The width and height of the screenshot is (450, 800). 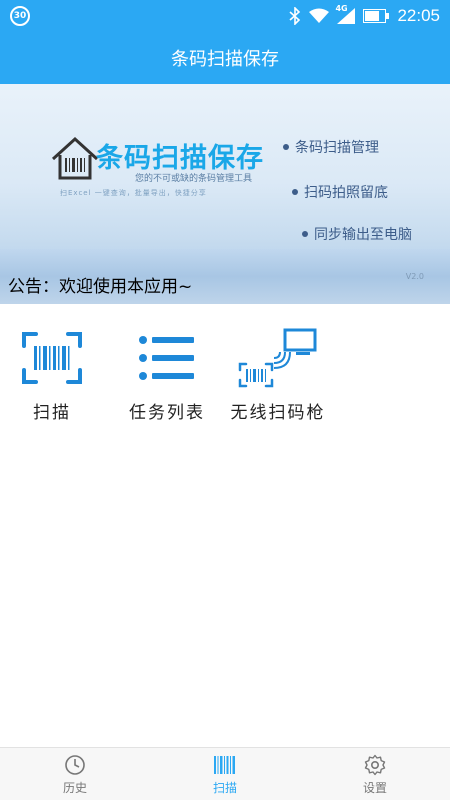 I want to click on page-title: 条码扫描保存, so click(x=225, y=59).